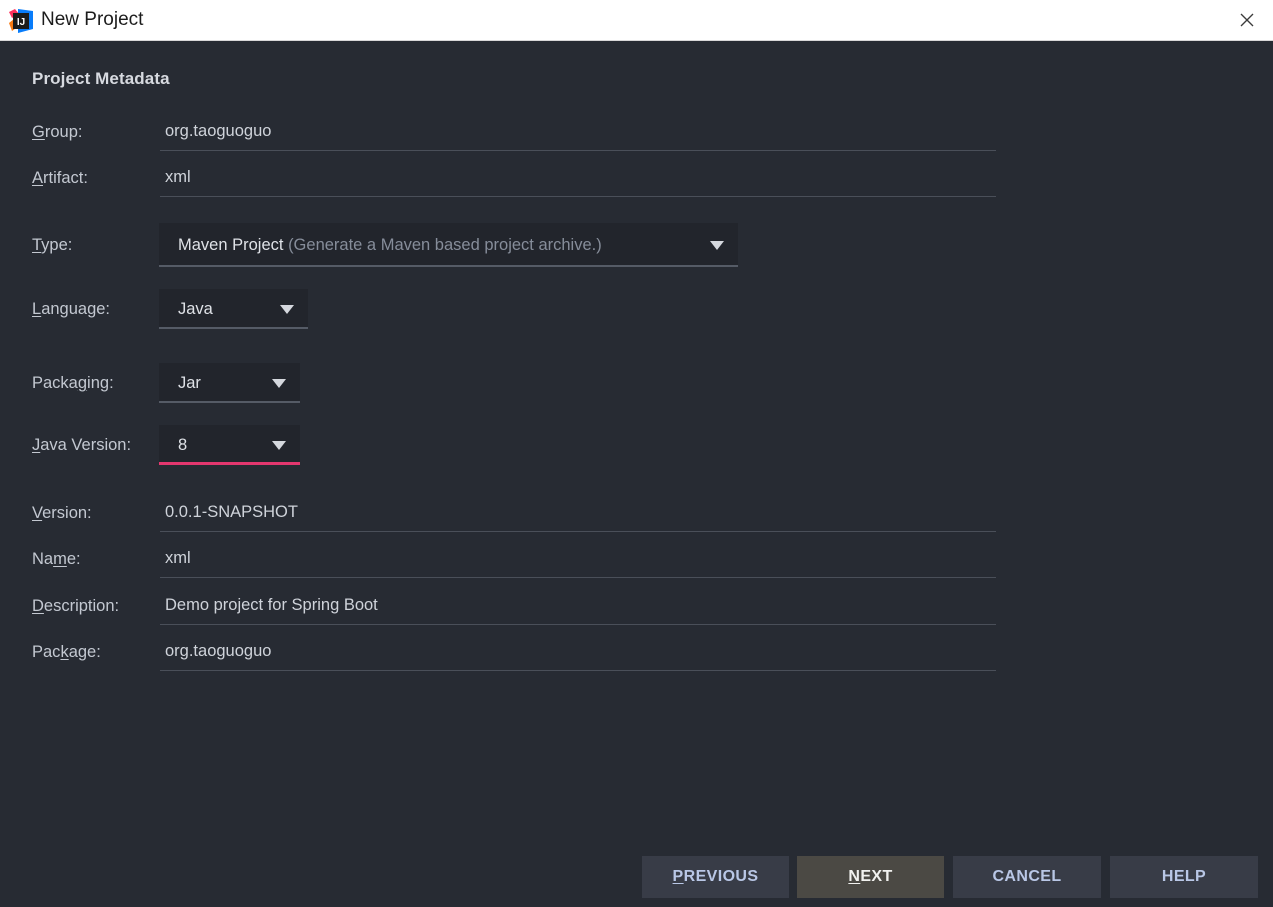 Image resolution: width=1273 pixels, height=907 pixels. I want to click on svg-text: IJ, so click(21, 22).